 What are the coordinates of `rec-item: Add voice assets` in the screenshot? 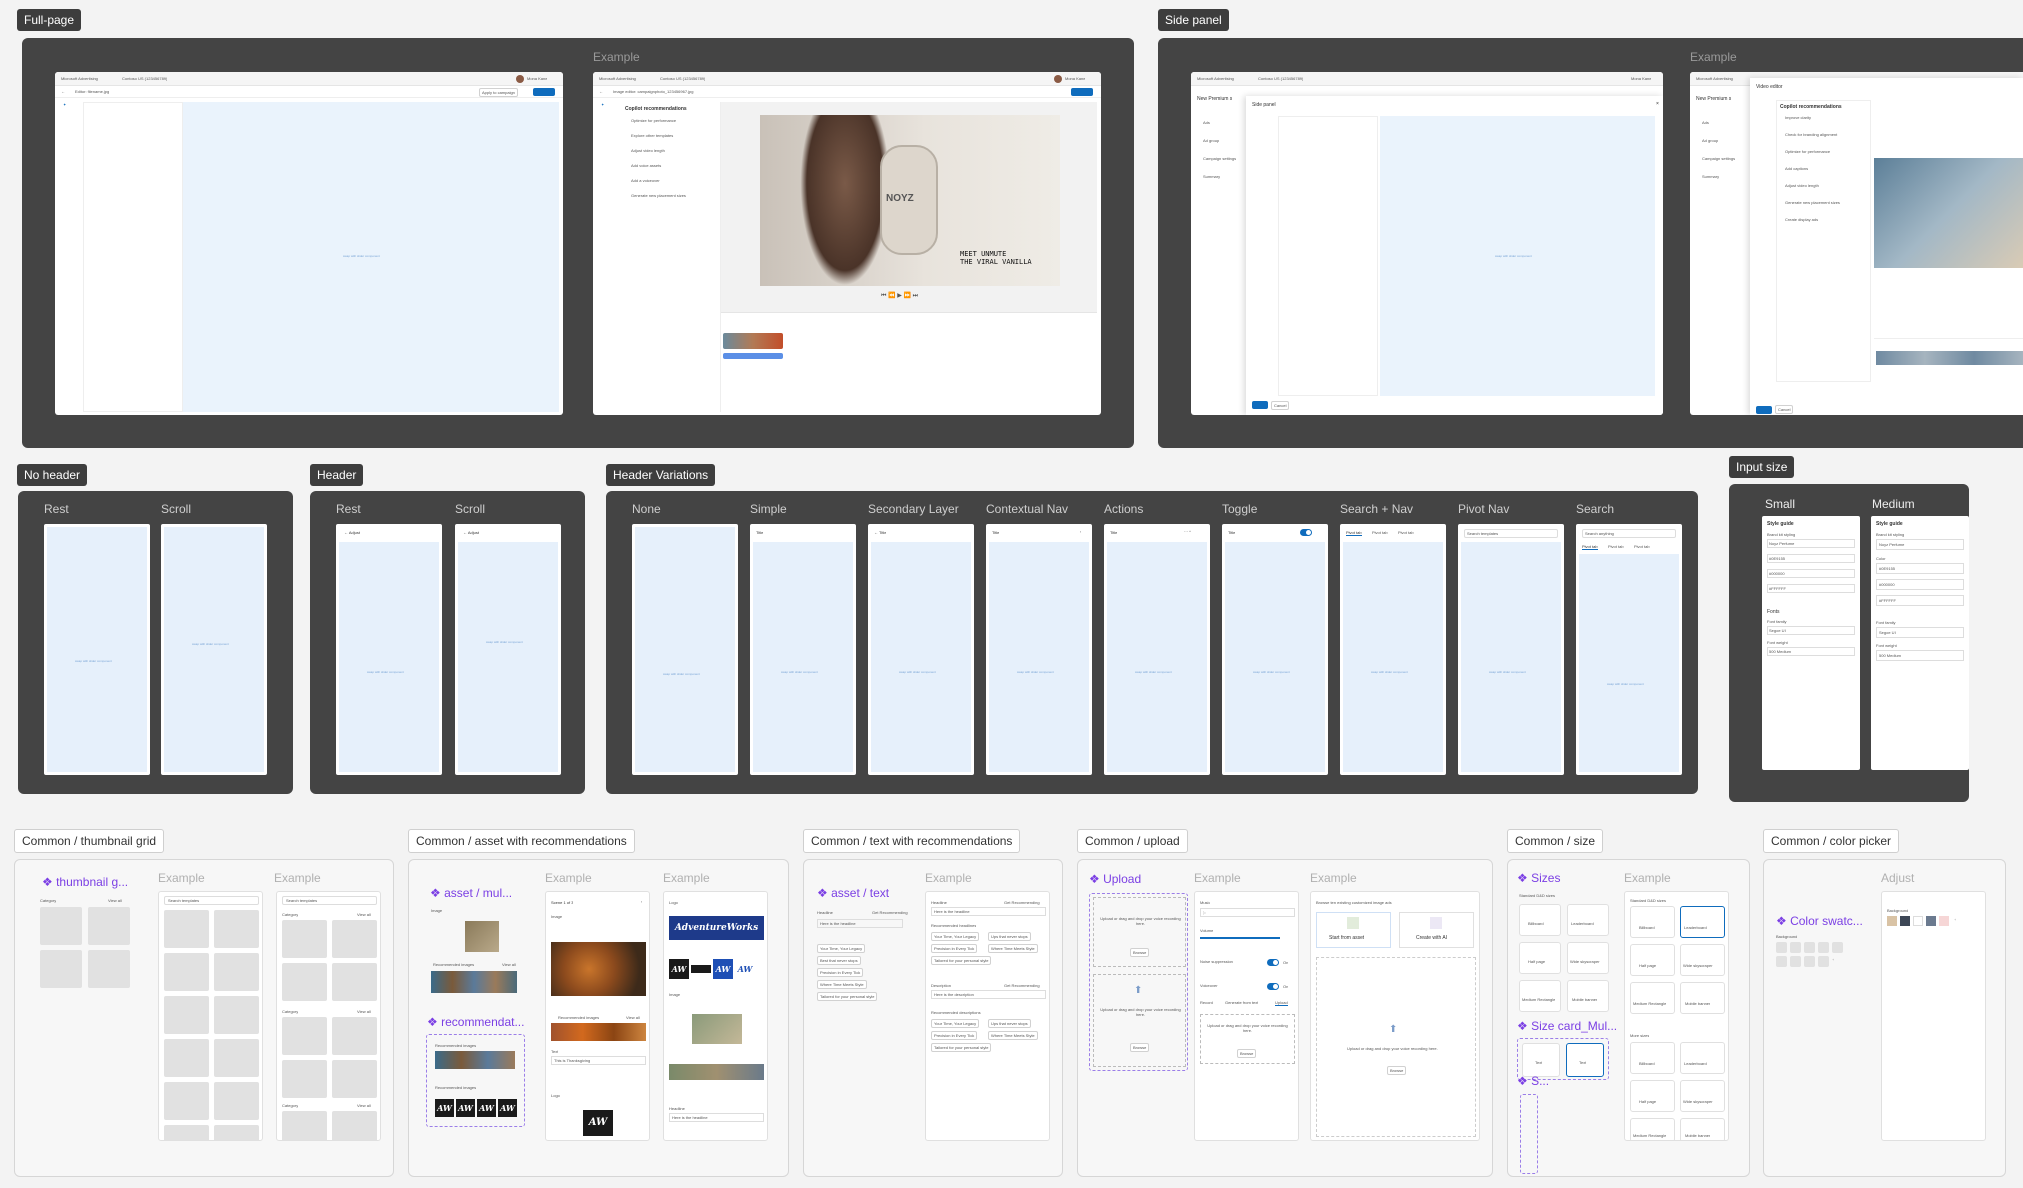 It's located at (673, 165).